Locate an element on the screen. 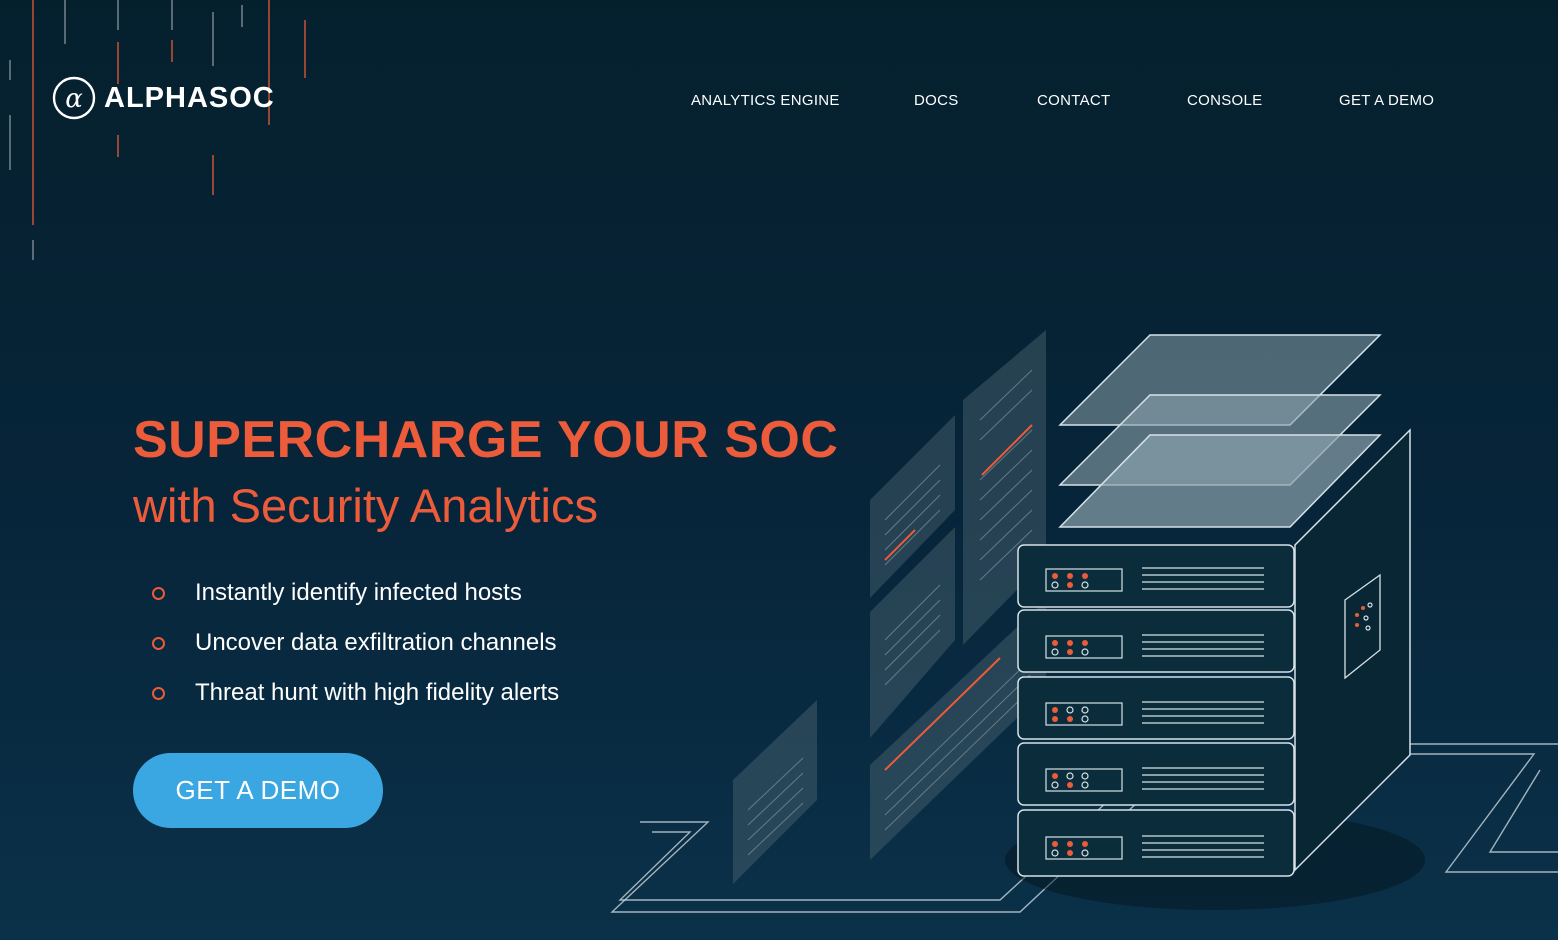 The image size is (1558, 940). svg-text: α is located at coordinates (74, 99).